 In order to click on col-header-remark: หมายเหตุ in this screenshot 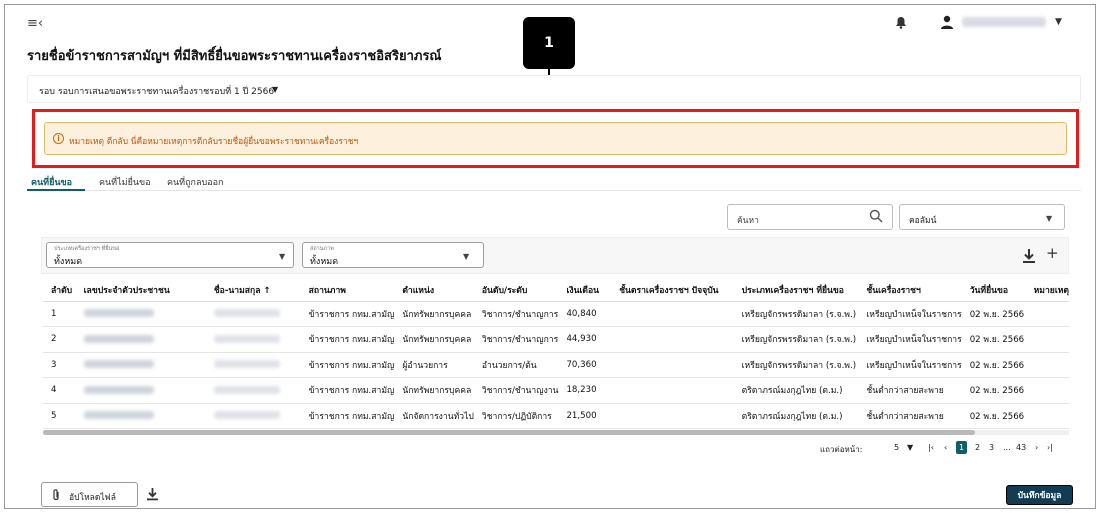, I will do `click(1047, 291)`.